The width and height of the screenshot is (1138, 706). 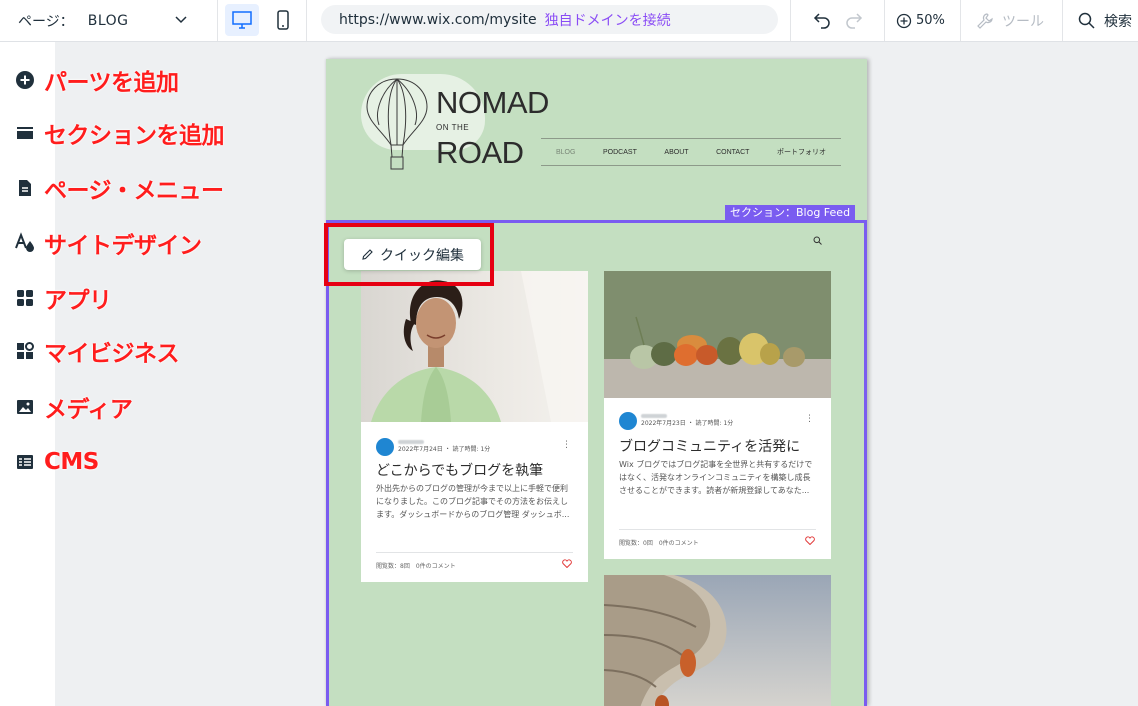 What do you see at coordinates (1086, 20) in the screenshot?
I see `search-icon` at bounding box center [1086, 20].